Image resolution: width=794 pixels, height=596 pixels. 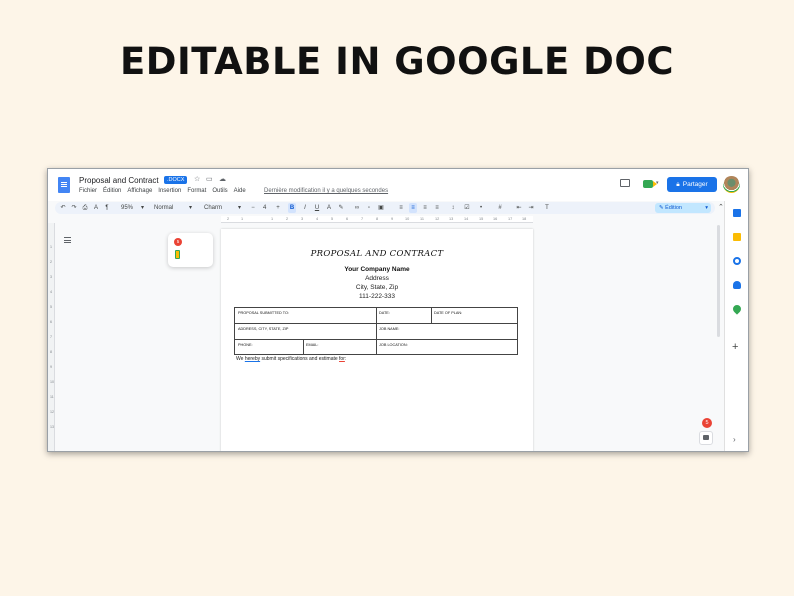 I want to click on font-select: Charm, so click(x=213, y=208).